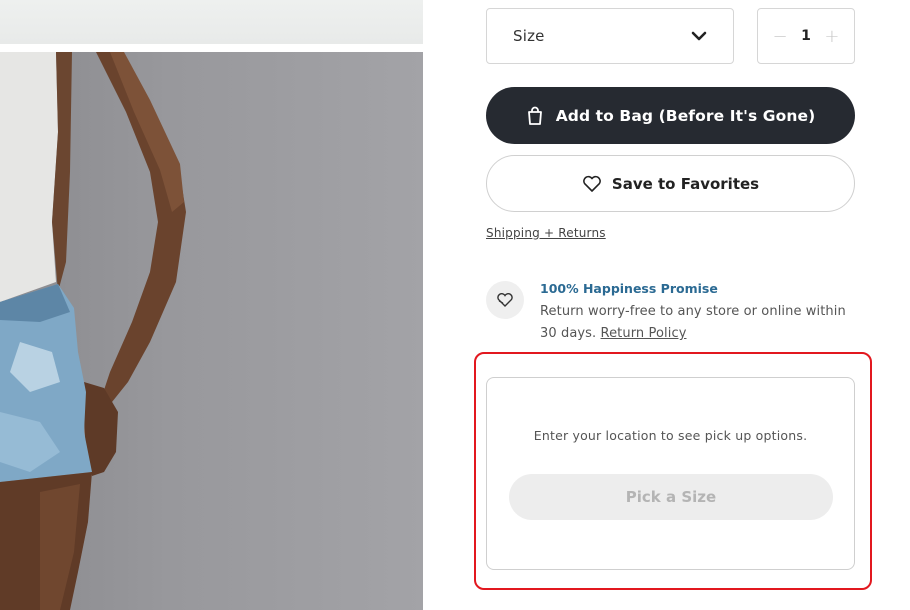 The height and width of the screenshot is (610, 910). I want to click on shopping-bag-icon, so click(534, 115).